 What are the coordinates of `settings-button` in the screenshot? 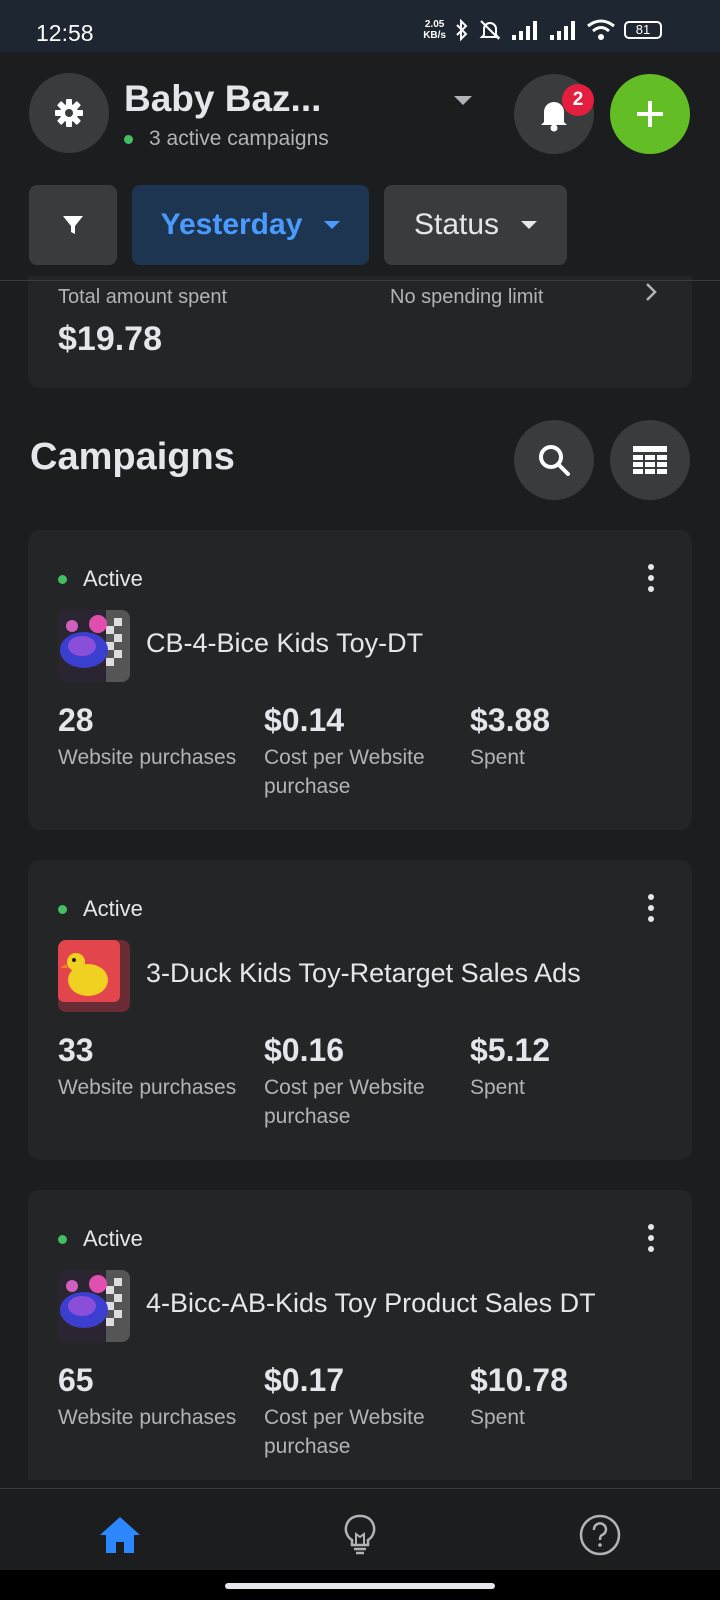 It's located at (69, 113).